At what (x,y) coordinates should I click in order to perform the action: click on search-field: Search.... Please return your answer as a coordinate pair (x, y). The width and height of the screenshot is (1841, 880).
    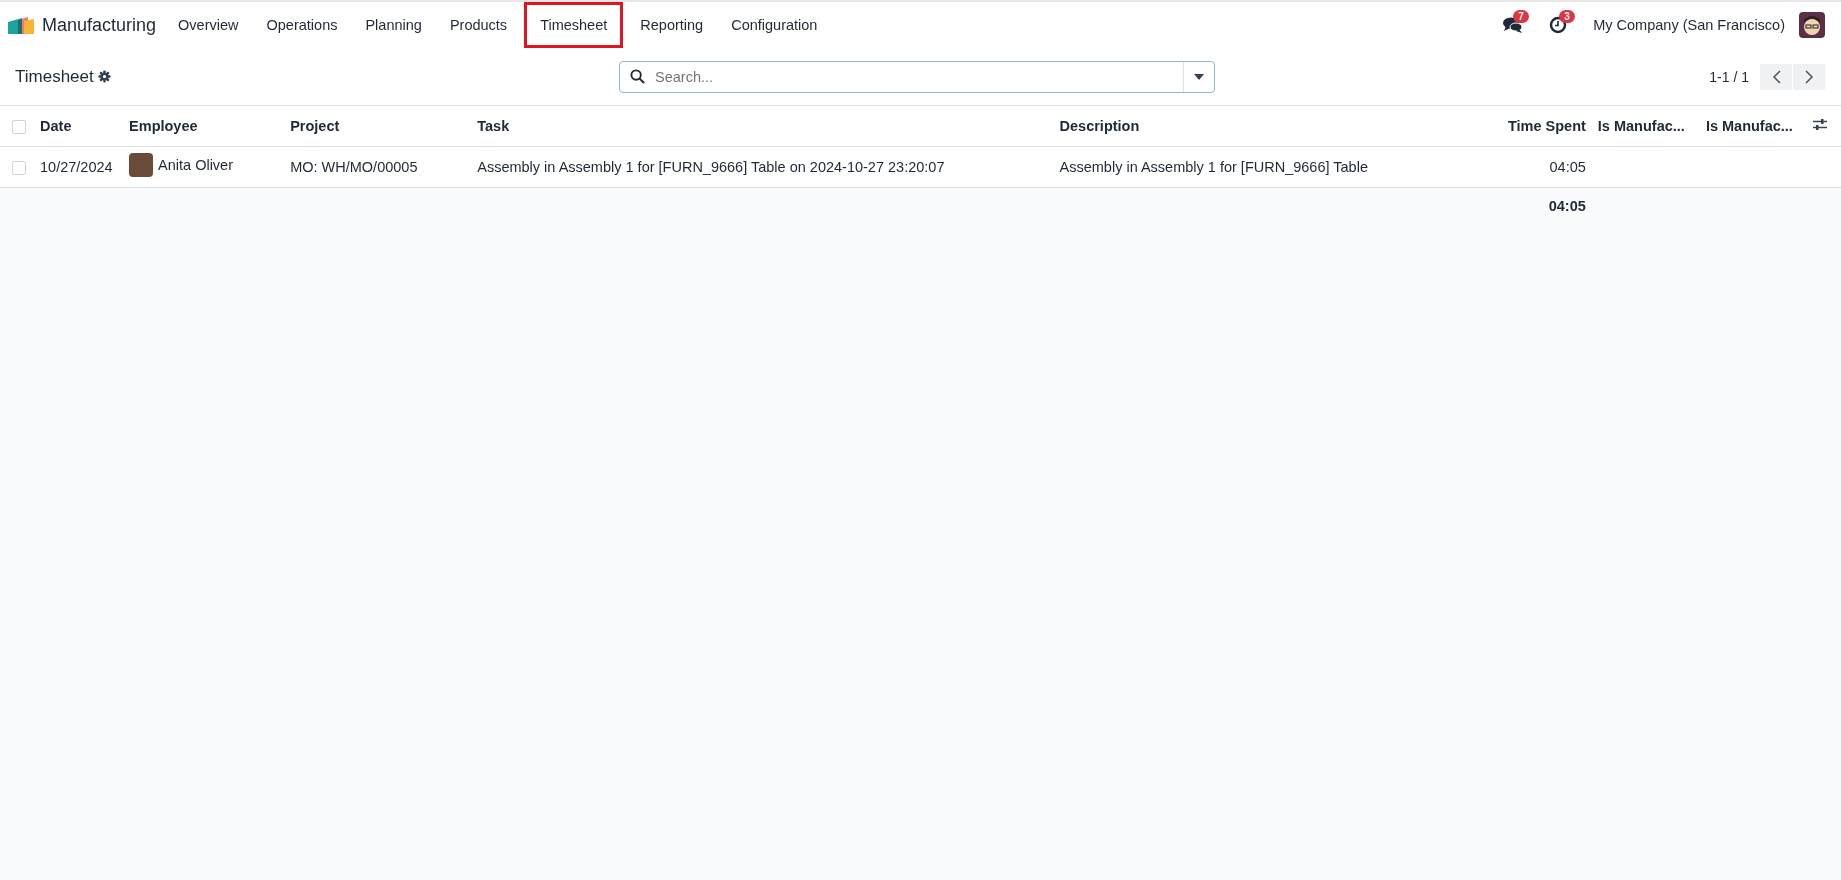
    Looking at the image, I should click on (918, 76).